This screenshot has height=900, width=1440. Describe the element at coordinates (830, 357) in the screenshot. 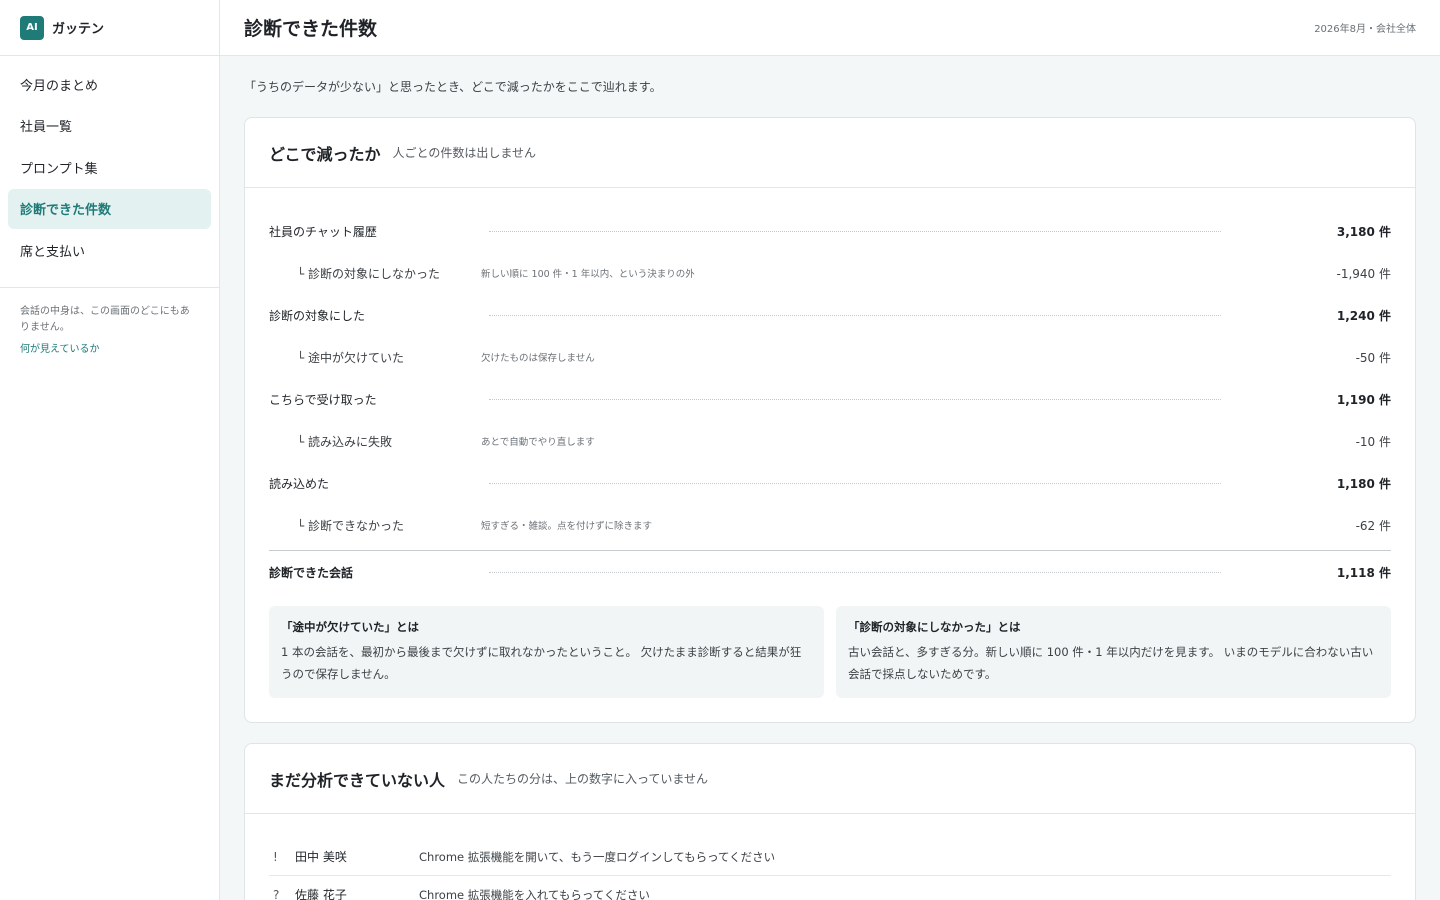

I see `funnel-drop-row: └ 途中が欠けていた 欠けたものは保存しません -50 件` at that location.